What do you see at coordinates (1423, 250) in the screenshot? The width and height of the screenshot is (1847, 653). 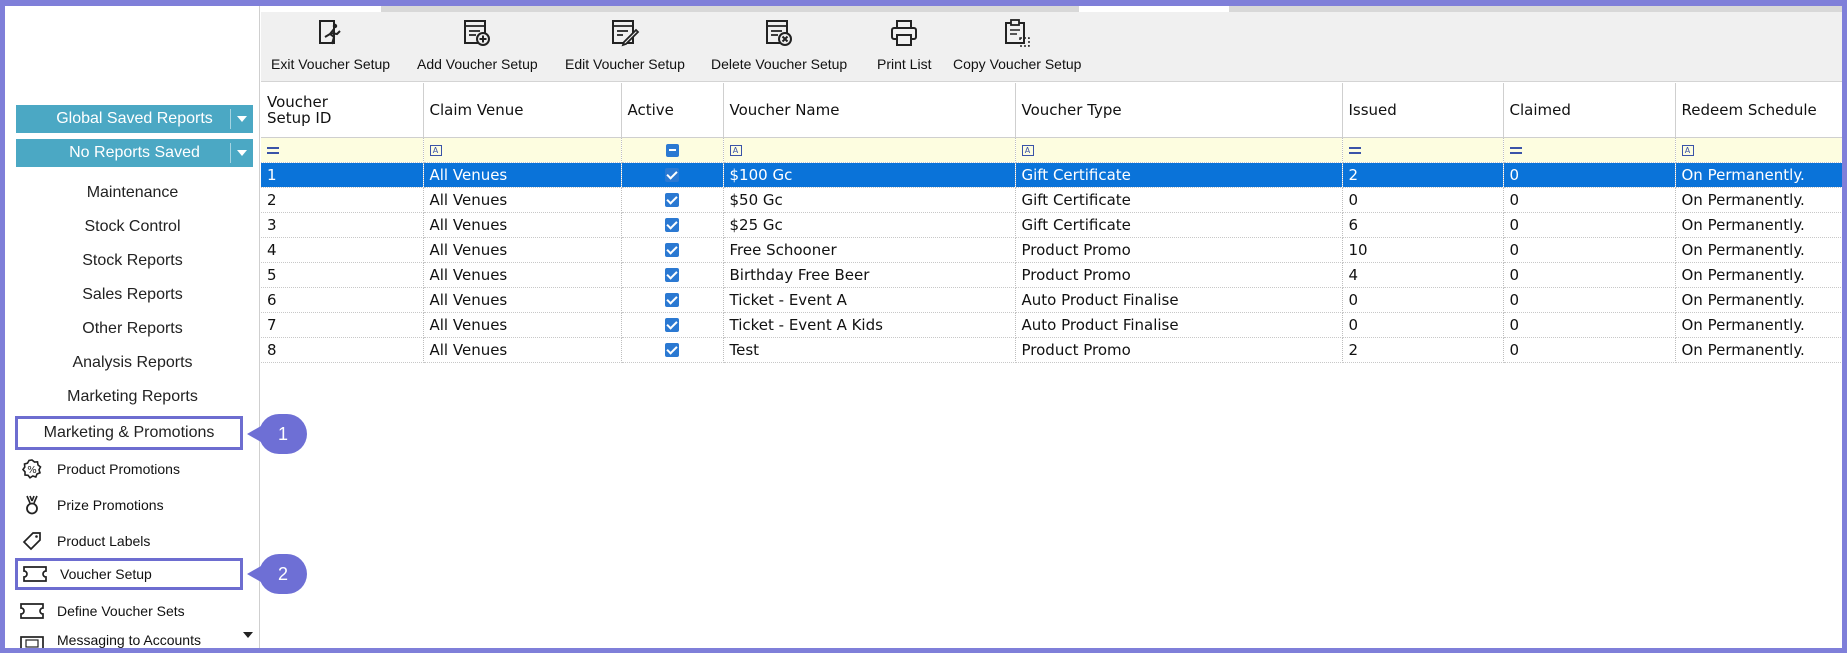 I see `cell-issued: 10` at bounding box center [1423, 250].